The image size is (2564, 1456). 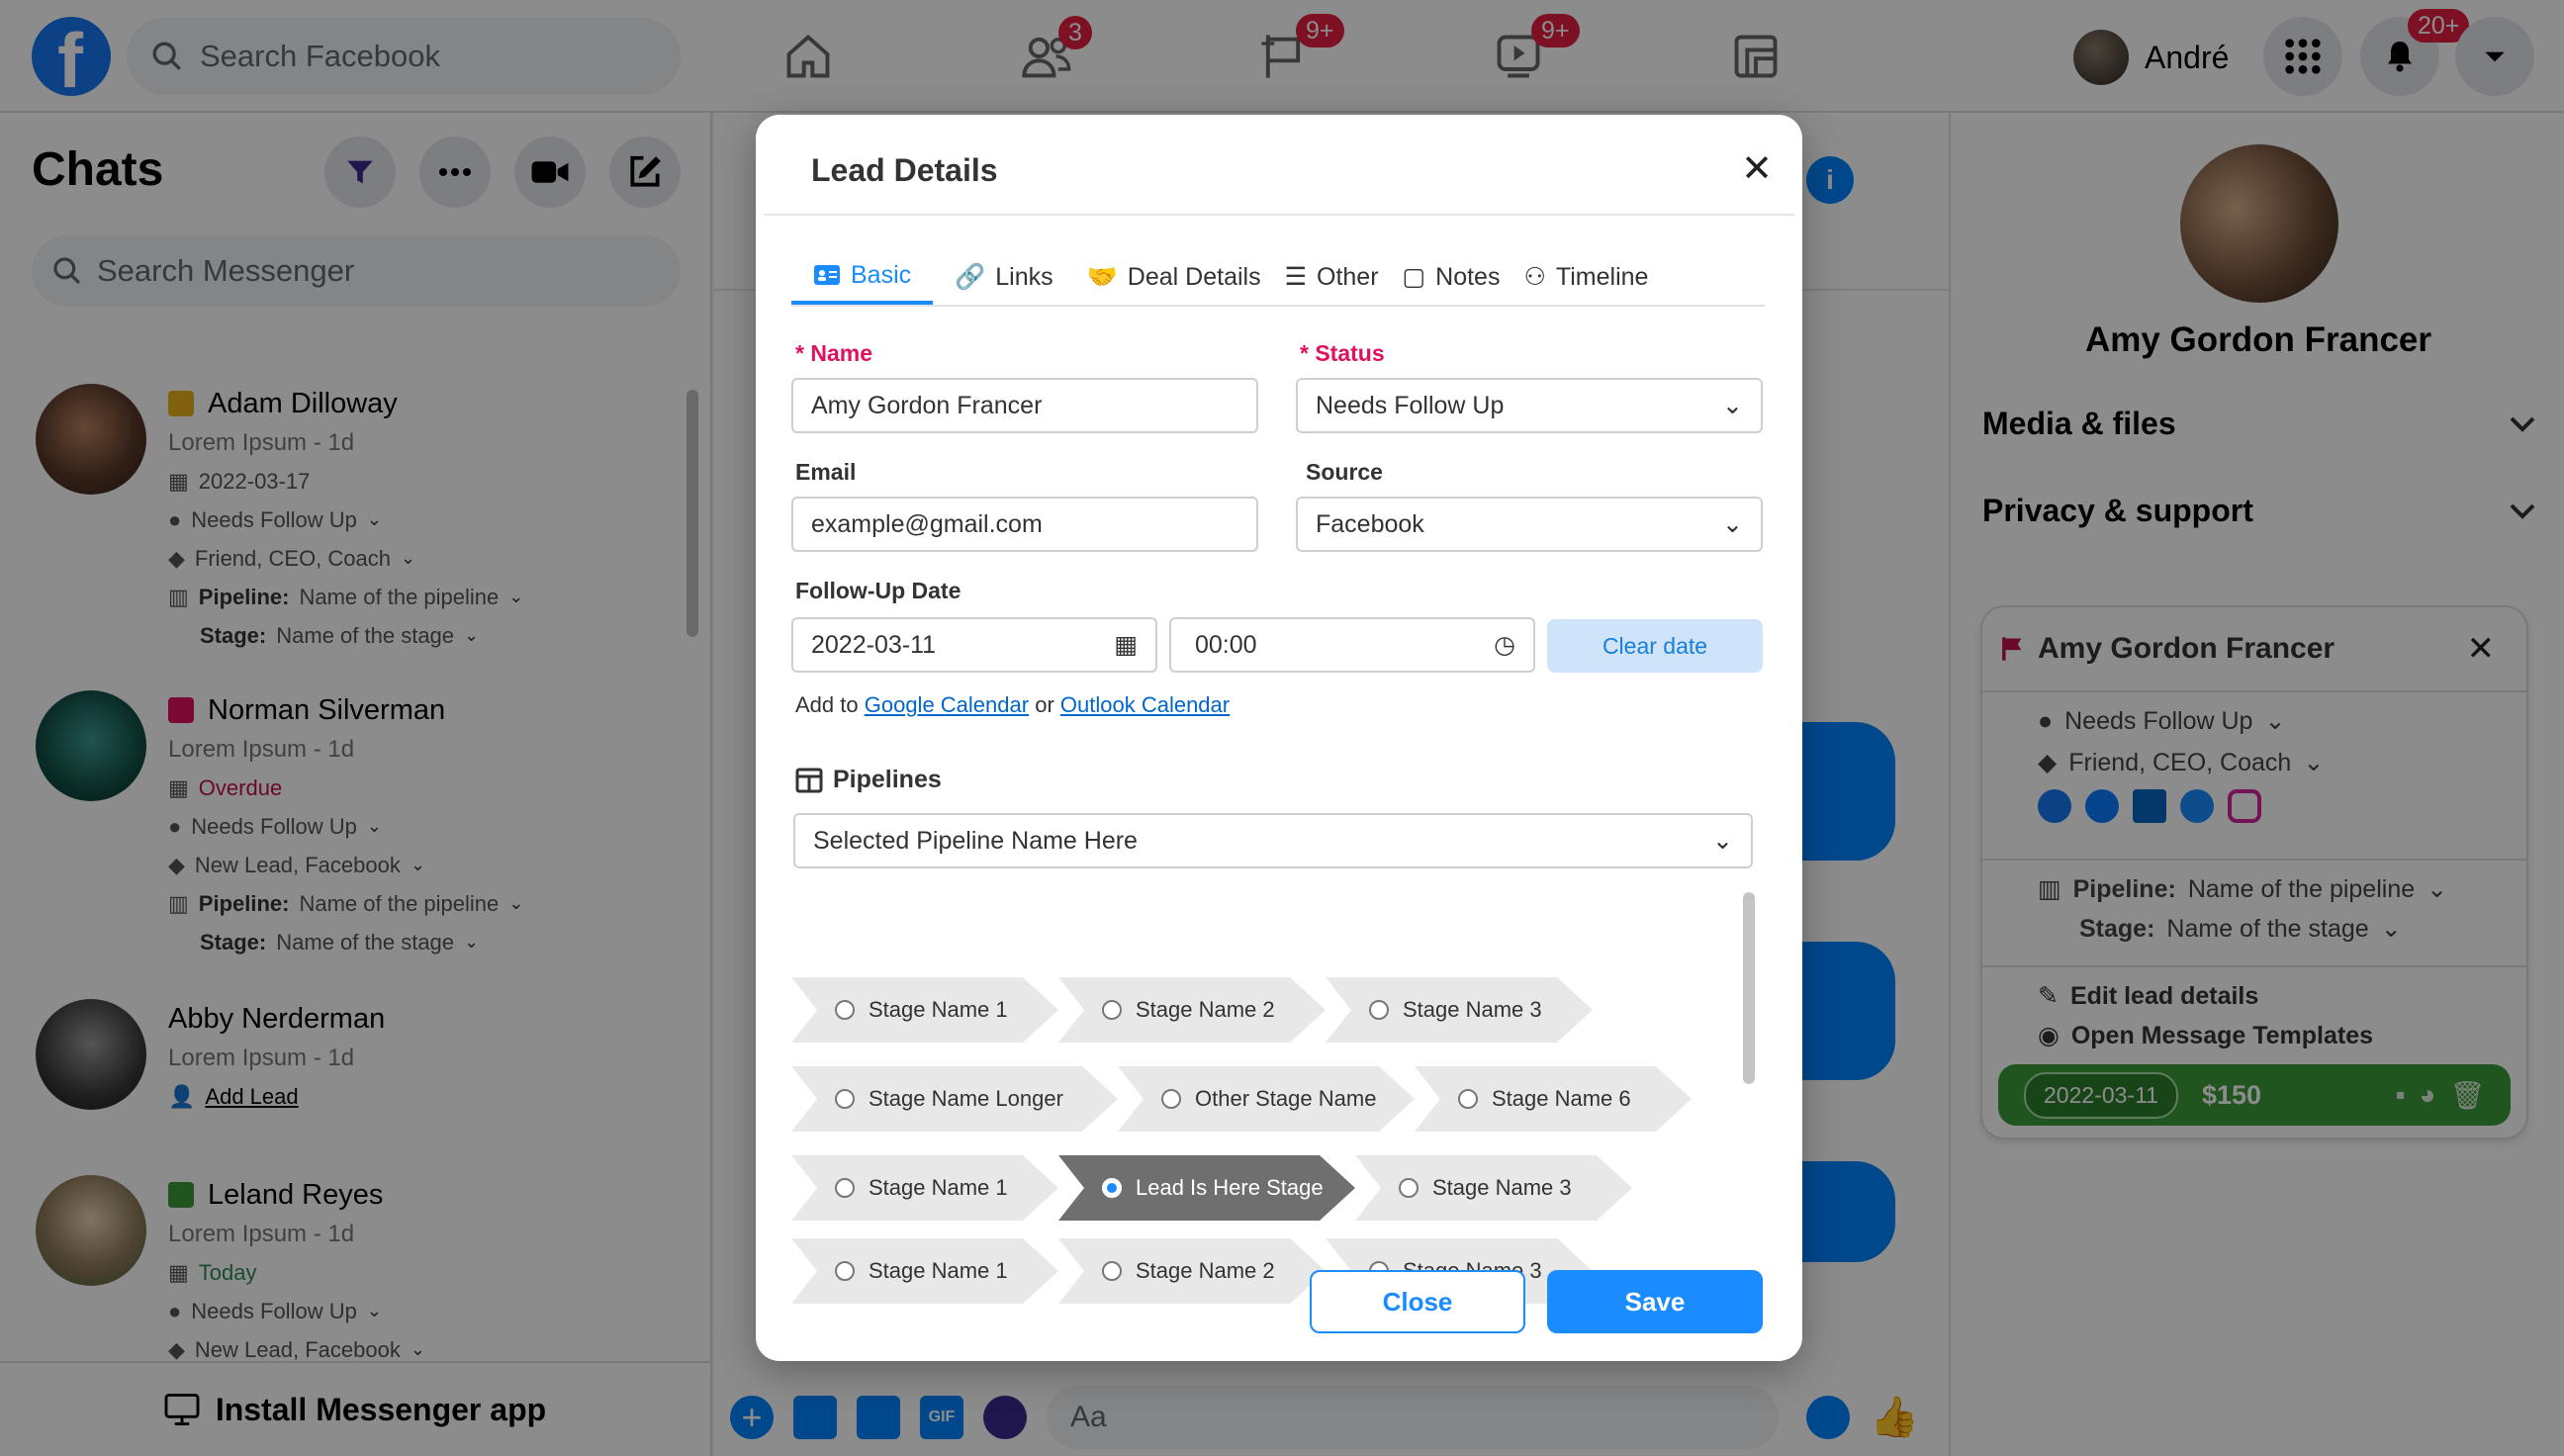 What do you see at coordinates (1757, 168) in the screenshot?
I see `modal-close-icon: ✕` at bounding box center [1757, 168].